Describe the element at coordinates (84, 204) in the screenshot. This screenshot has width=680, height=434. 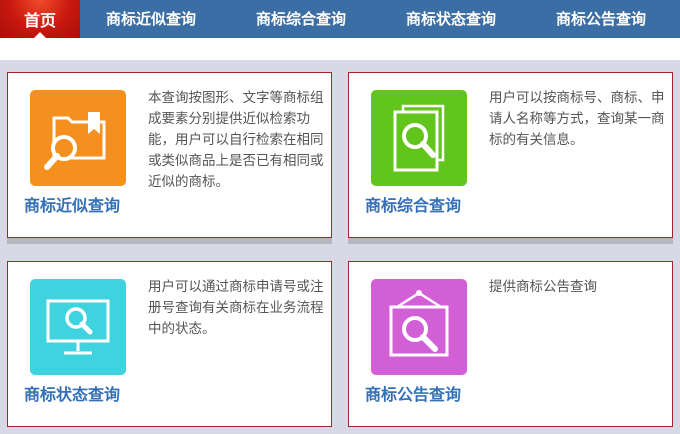
I see `card-title: 商标近似查询` at that location.